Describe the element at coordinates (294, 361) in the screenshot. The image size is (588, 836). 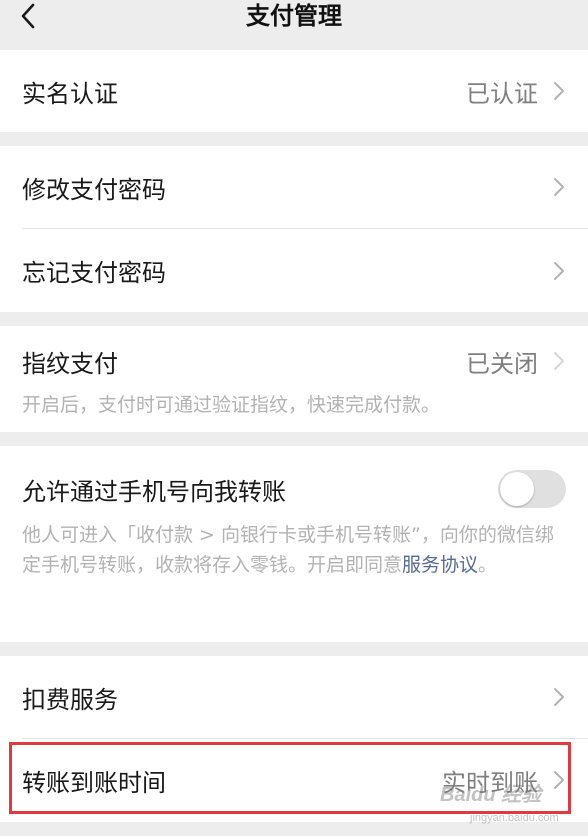
I see `fingerprint-row: 指纹支付 已关闭` at that location.